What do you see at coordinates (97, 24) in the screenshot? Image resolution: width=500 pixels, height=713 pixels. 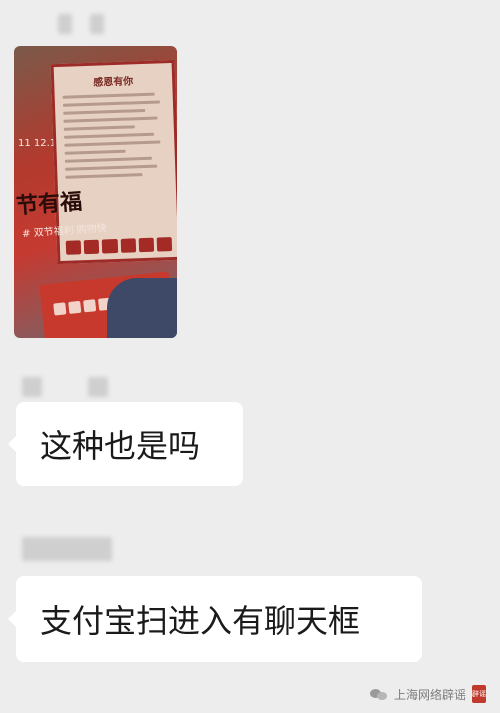 I see `blurred-sender-name-1b` at bounding box center [97, 24].